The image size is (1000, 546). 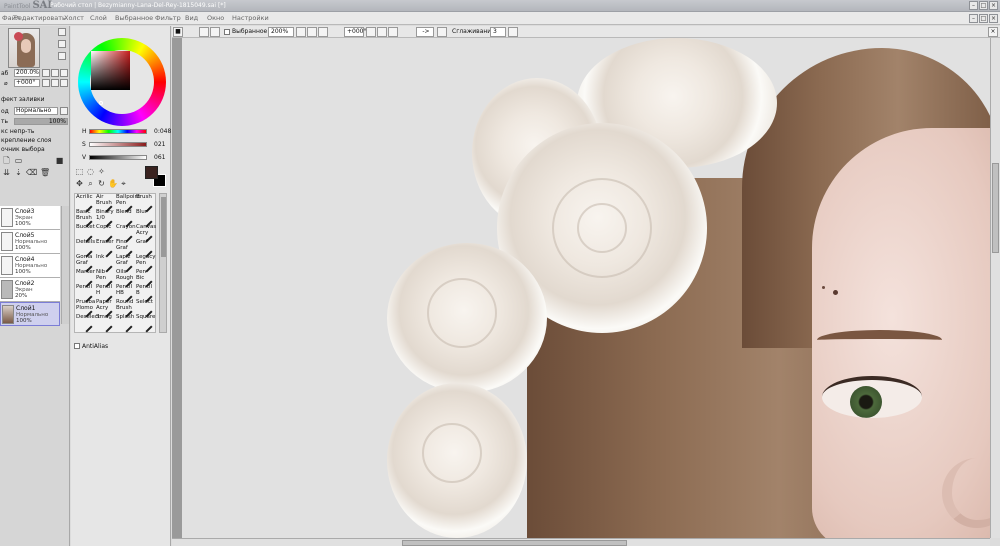 I want to click on canvas-menu-button: ■, so click(x=178, y=32).